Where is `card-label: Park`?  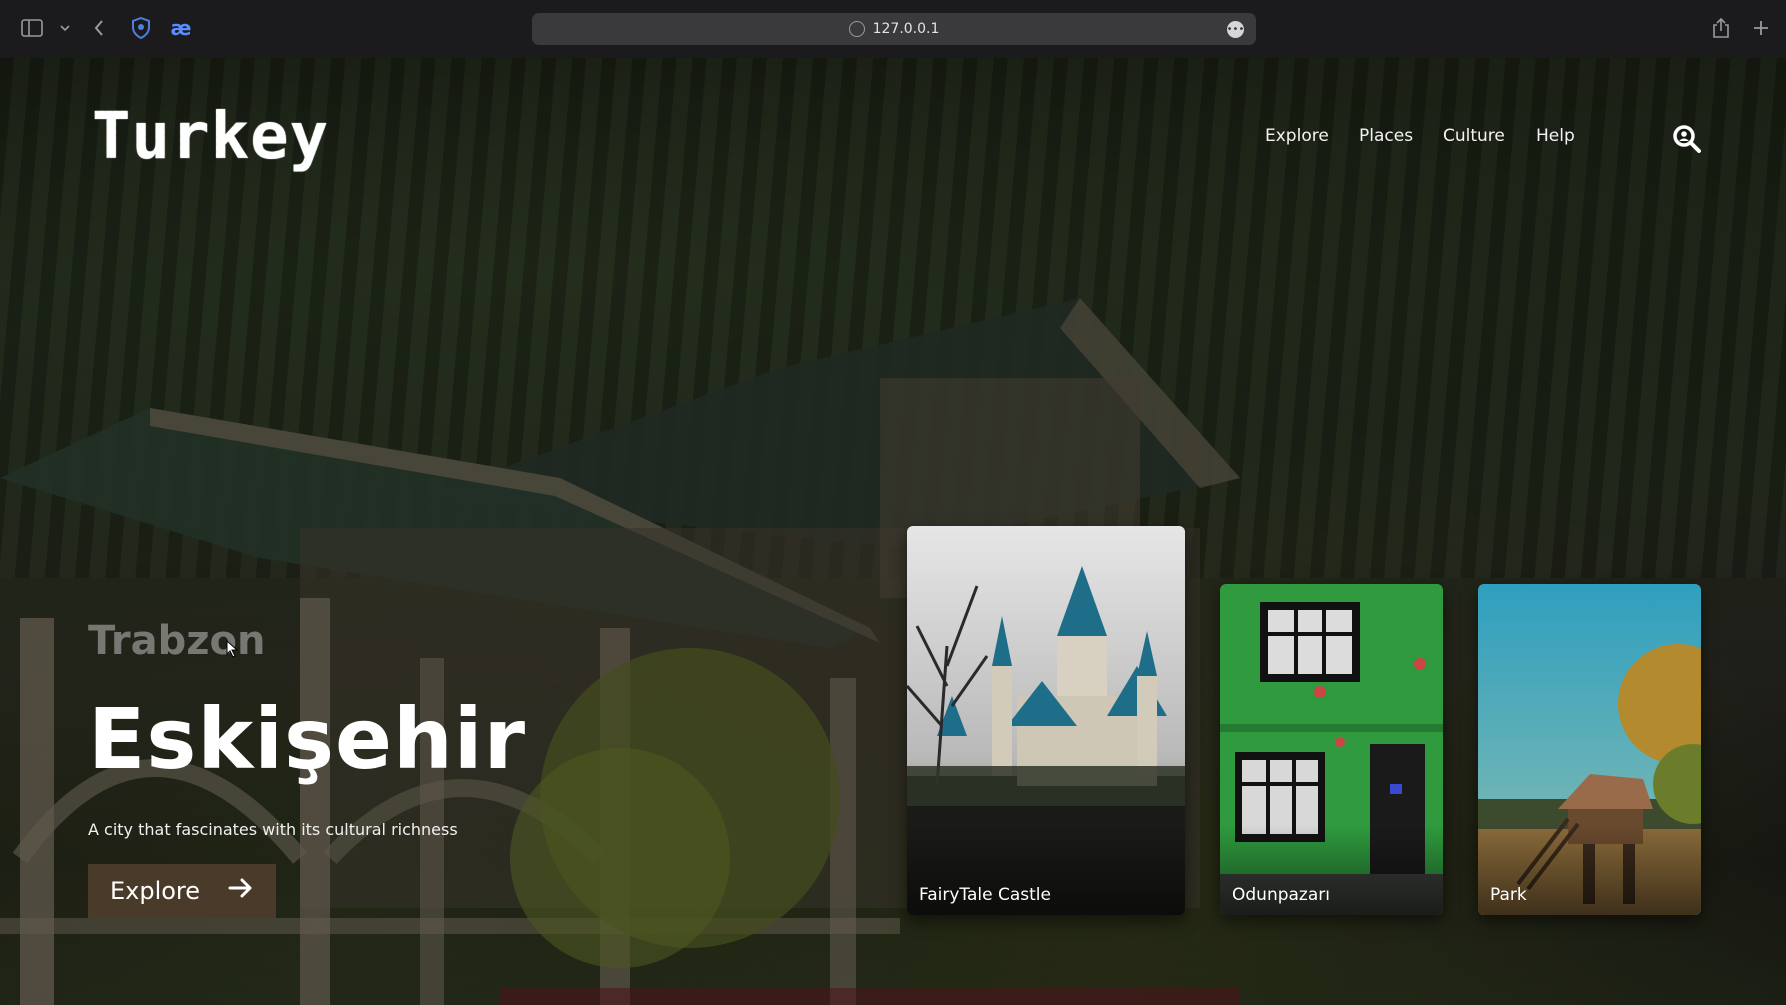
card-label: Park is located at coordinates (1508, 895).